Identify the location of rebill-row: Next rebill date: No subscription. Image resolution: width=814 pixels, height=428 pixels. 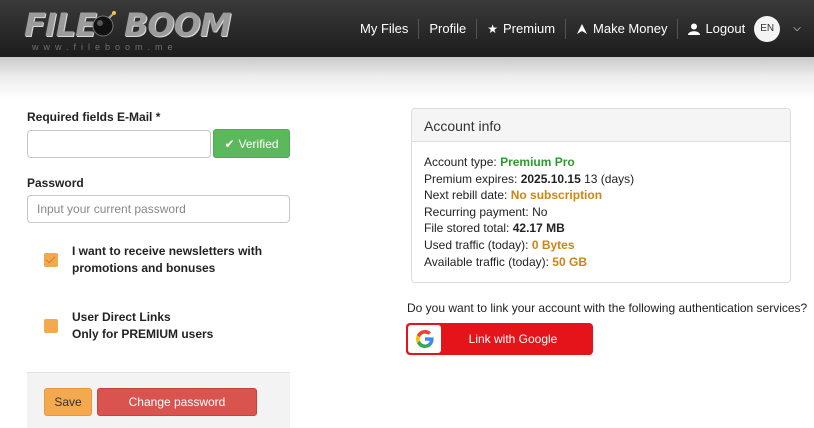
(601, 195).